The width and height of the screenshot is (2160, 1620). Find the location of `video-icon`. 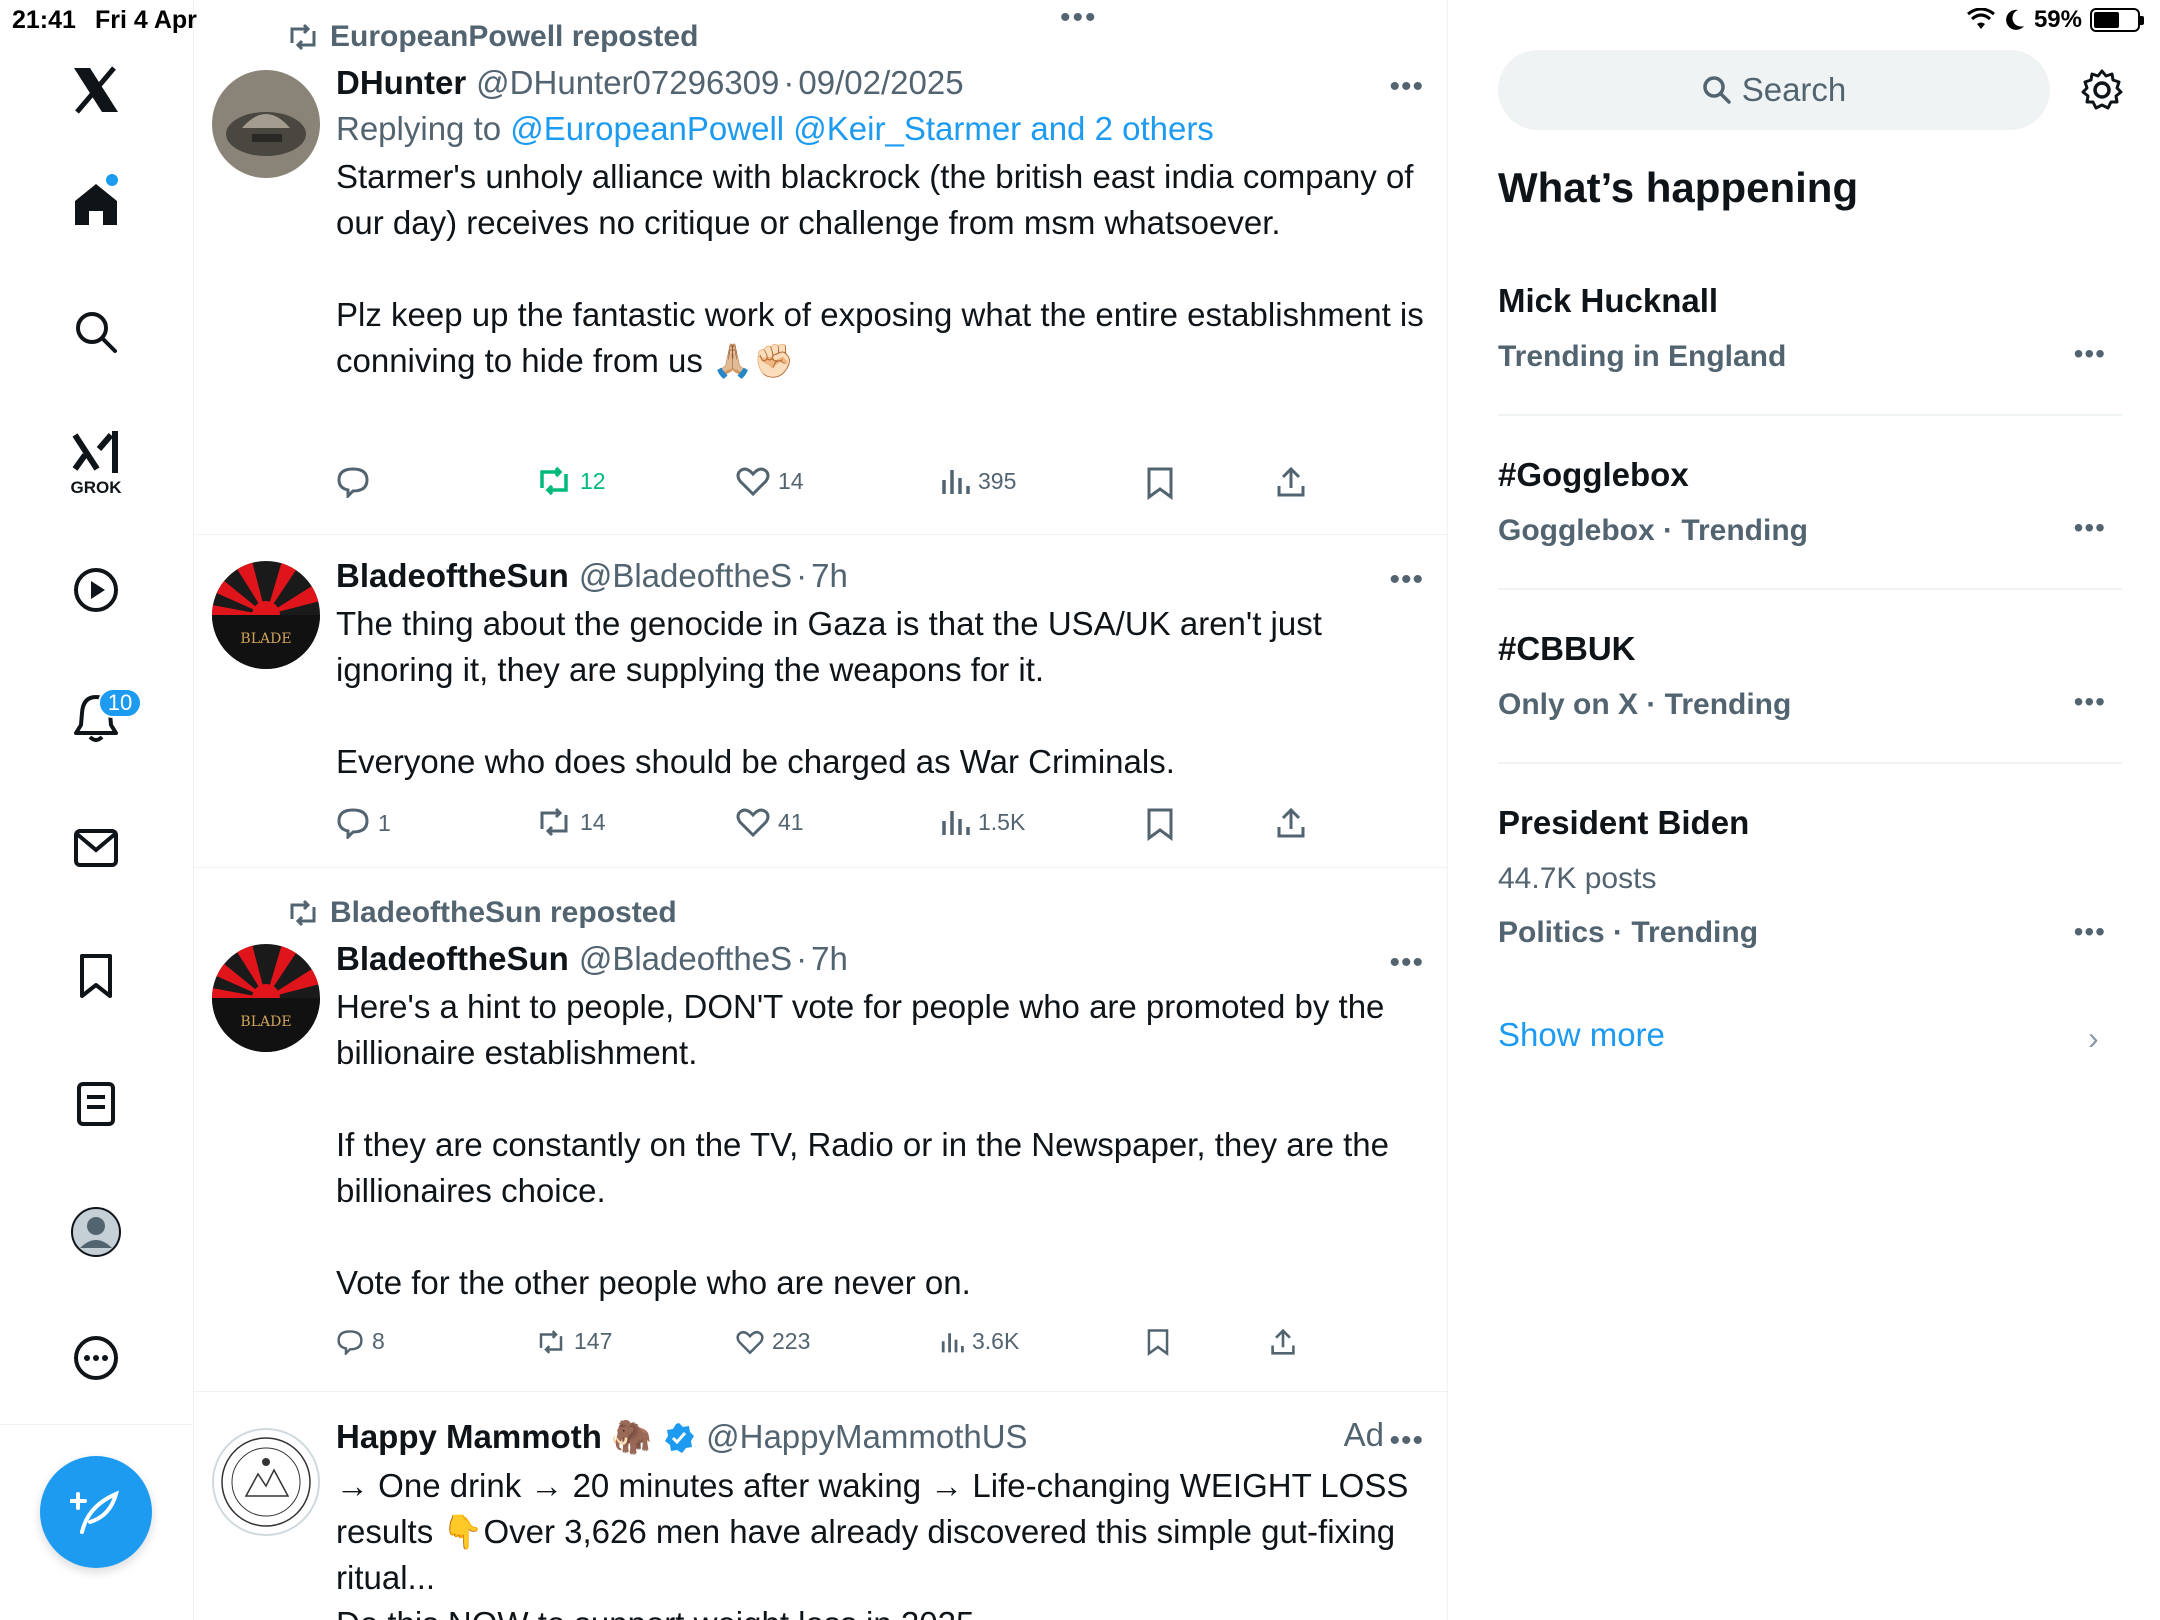

video-icon is located at coordinates (96, 590).